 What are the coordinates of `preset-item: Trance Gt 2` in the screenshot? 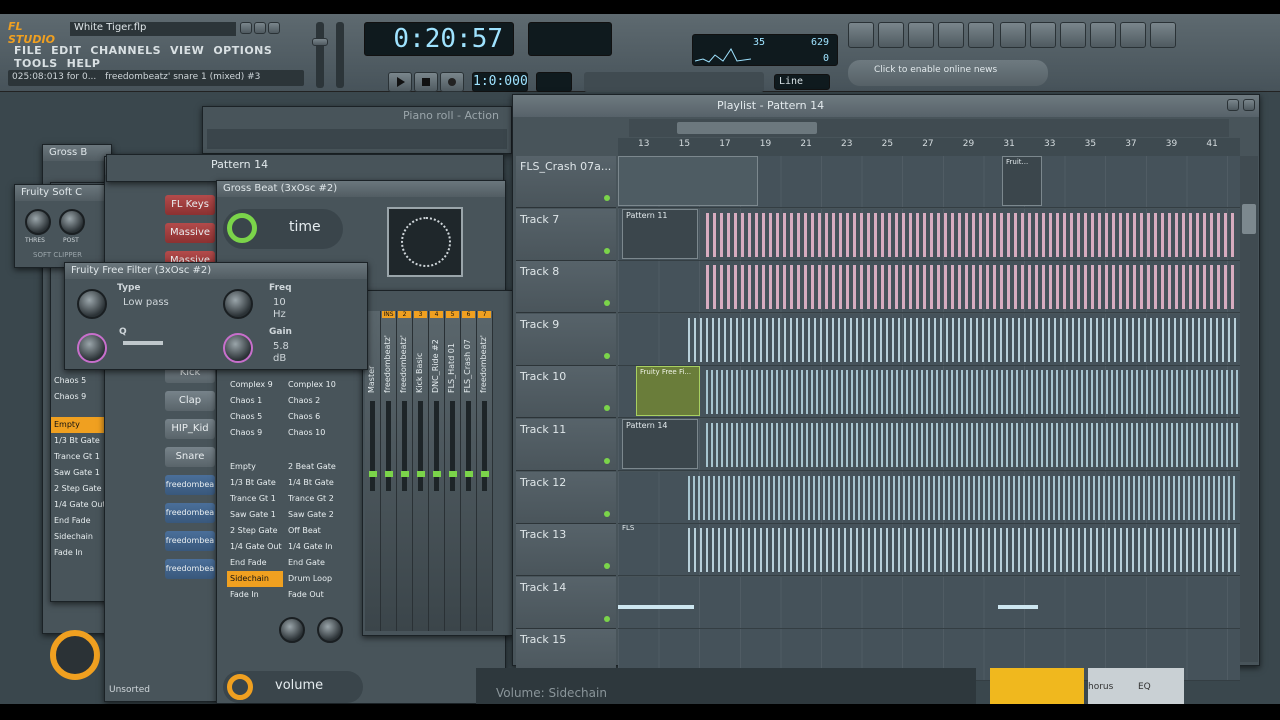 It's located at (313, 499).